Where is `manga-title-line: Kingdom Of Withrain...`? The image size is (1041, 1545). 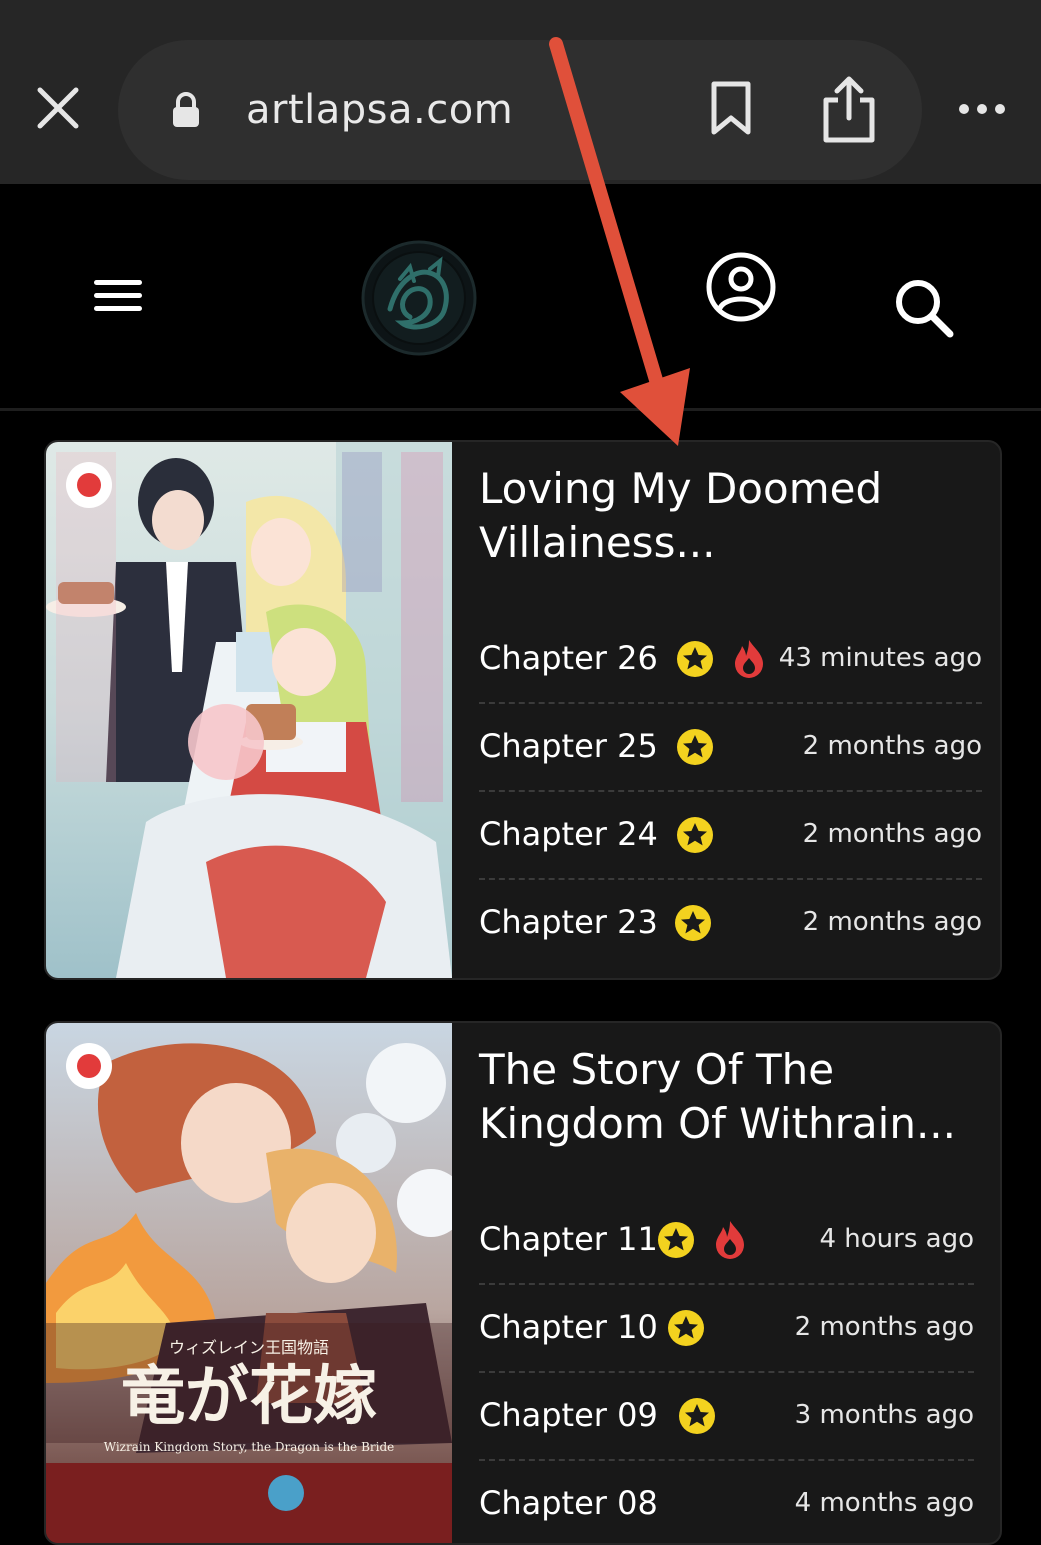
manga-title-line: Kingdom Of Withrain... is located at coordinates (718, 1123).